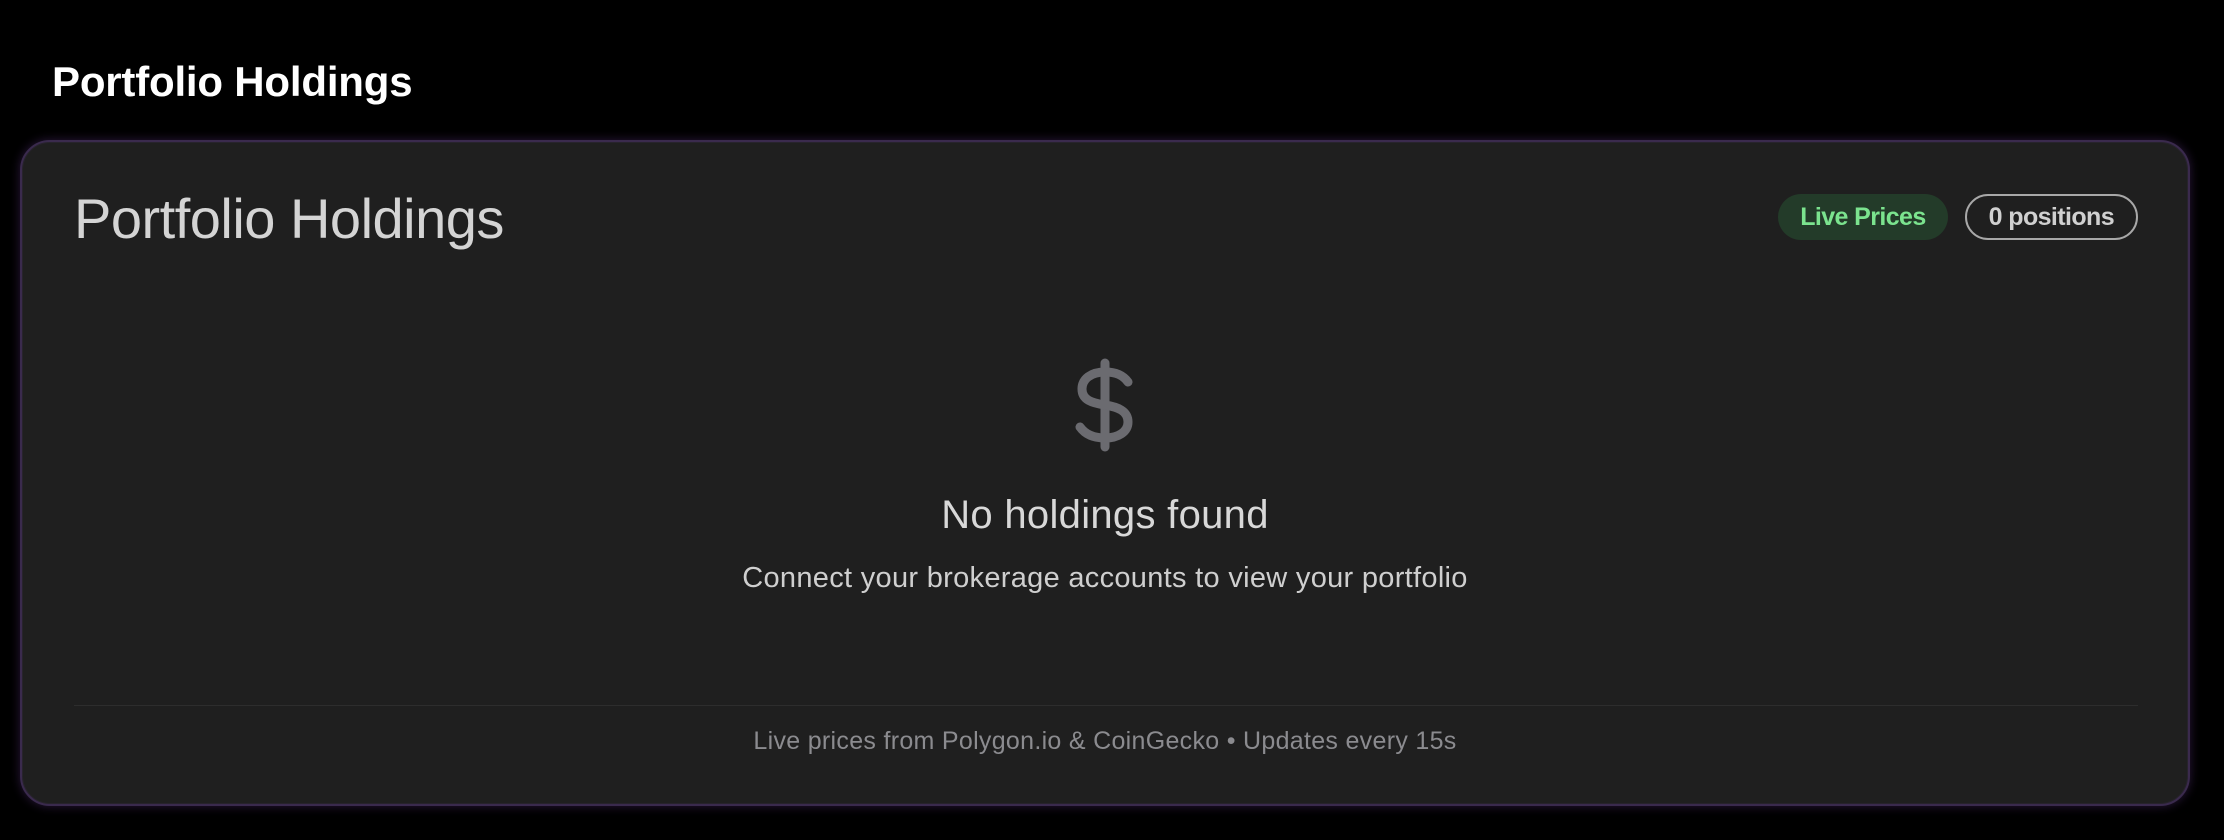 This screenshot has height=840, width=2224. What do you see at coordinates (232, 81) in the screenshot?
I see `page-title: Portfolio Holdings` at bounding box center [232, 81].